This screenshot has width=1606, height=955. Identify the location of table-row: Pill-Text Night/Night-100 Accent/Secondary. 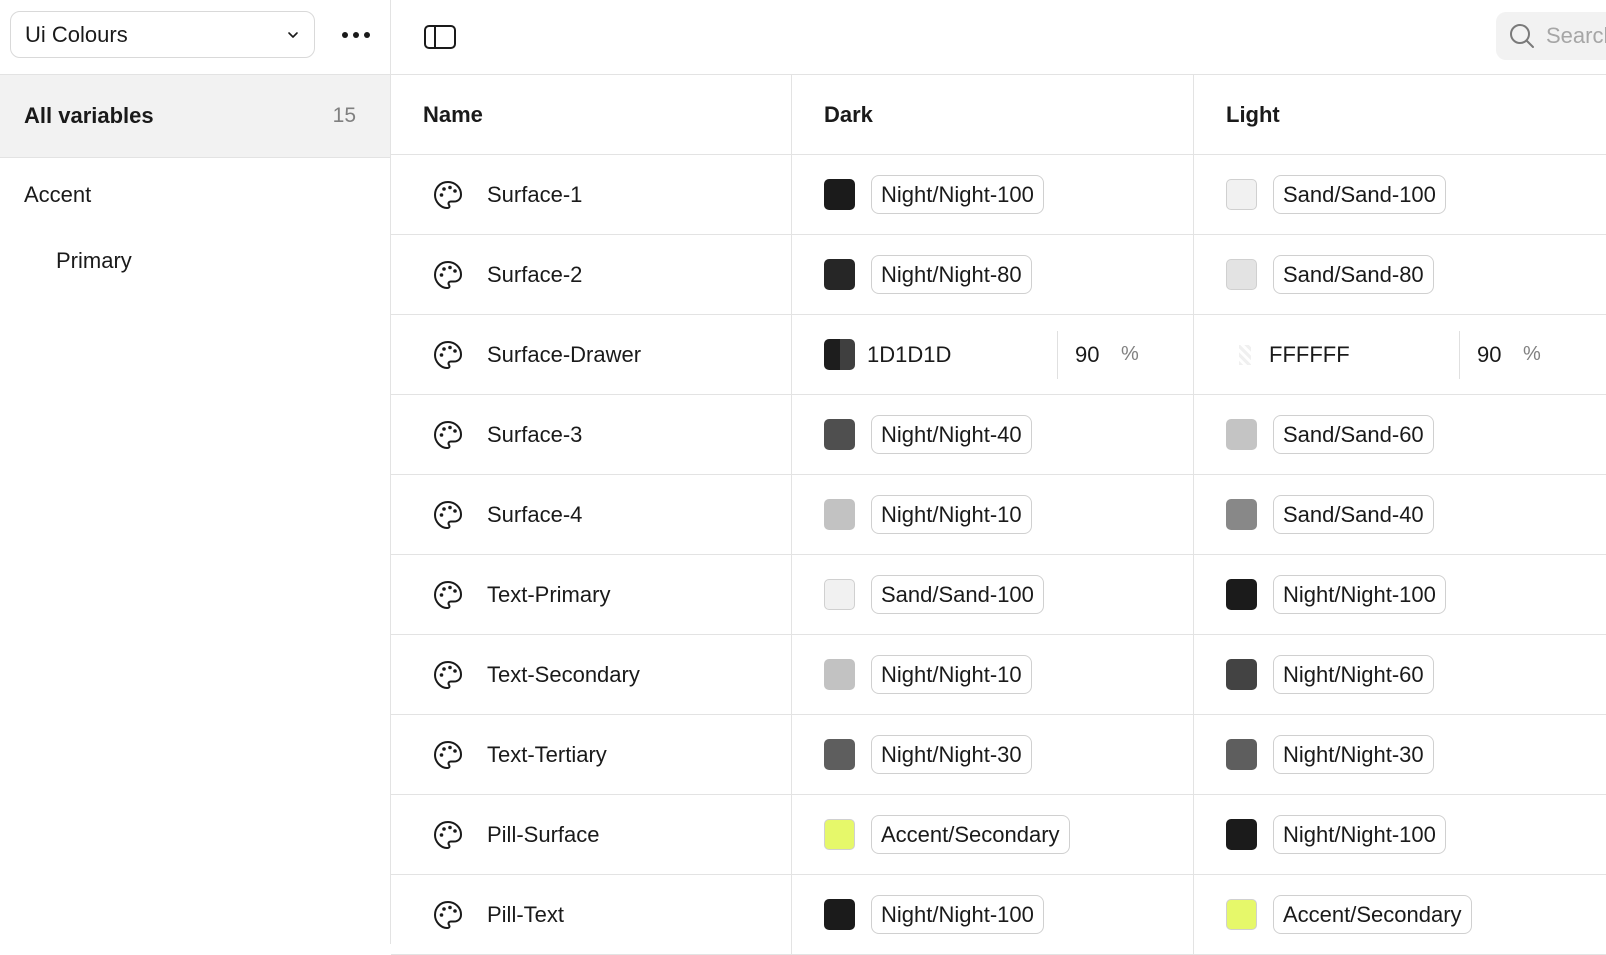
(998, 915).